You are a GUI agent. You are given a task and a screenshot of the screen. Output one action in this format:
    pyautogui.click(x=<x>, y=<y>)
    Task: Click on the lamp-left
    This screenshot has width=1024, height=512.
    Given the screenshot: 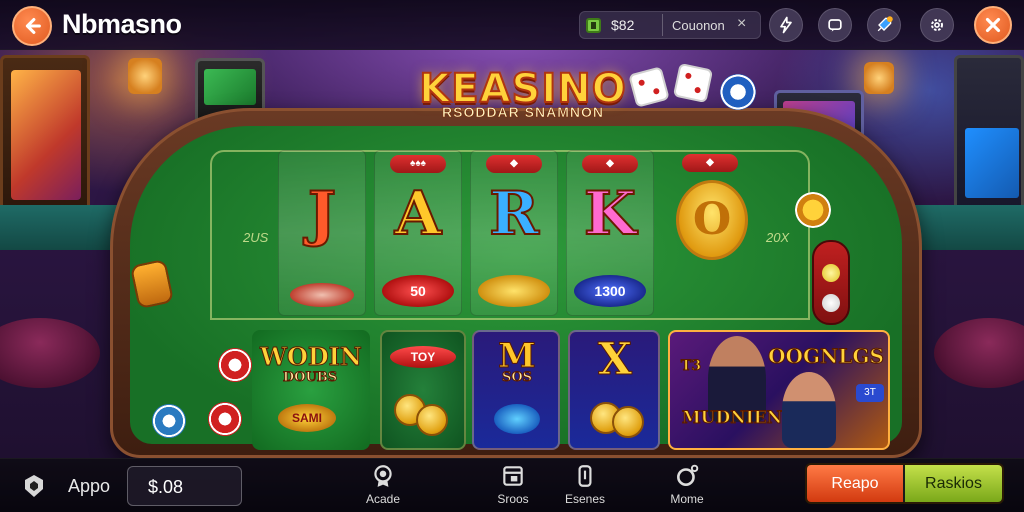 What is the action you would take?
    pyautogui.click(x=145, y=76)
    